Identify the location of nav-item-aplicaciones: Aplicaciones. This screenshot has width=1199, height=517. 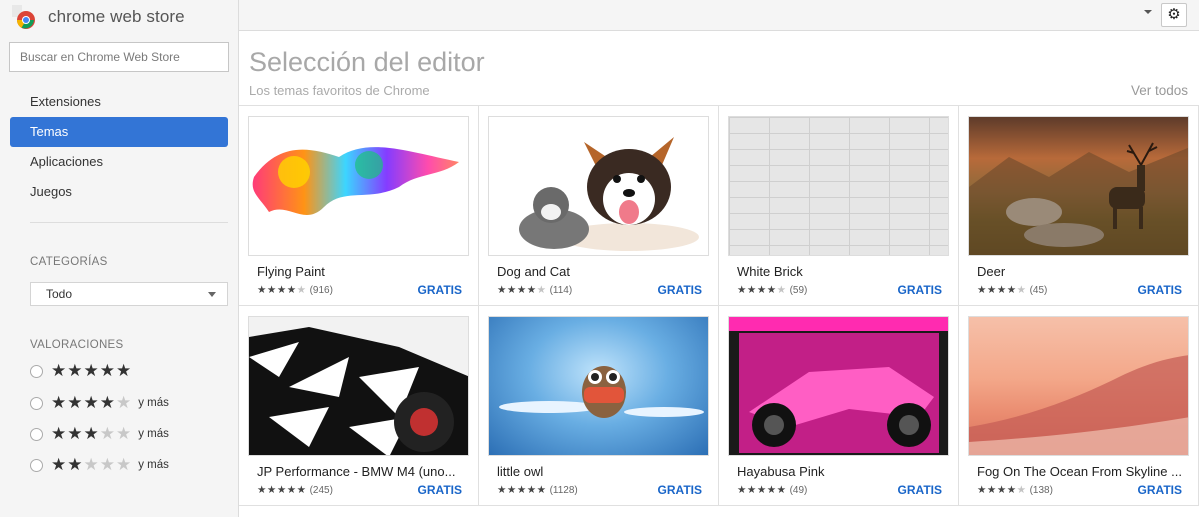
(119, 162).